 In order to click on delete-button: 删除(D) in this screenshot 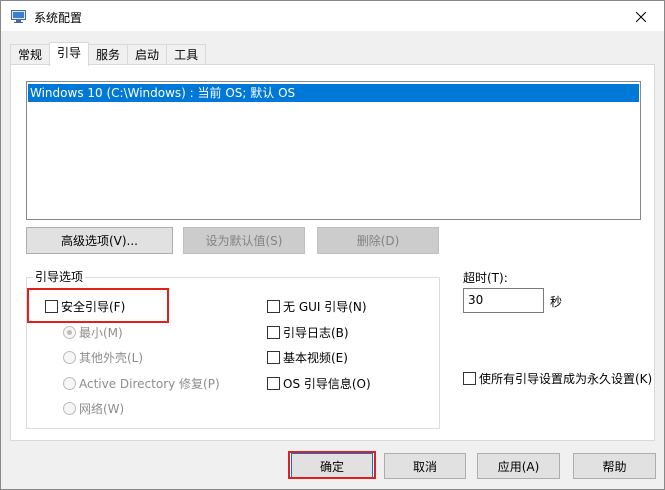, I will do `click(378, 240)`.